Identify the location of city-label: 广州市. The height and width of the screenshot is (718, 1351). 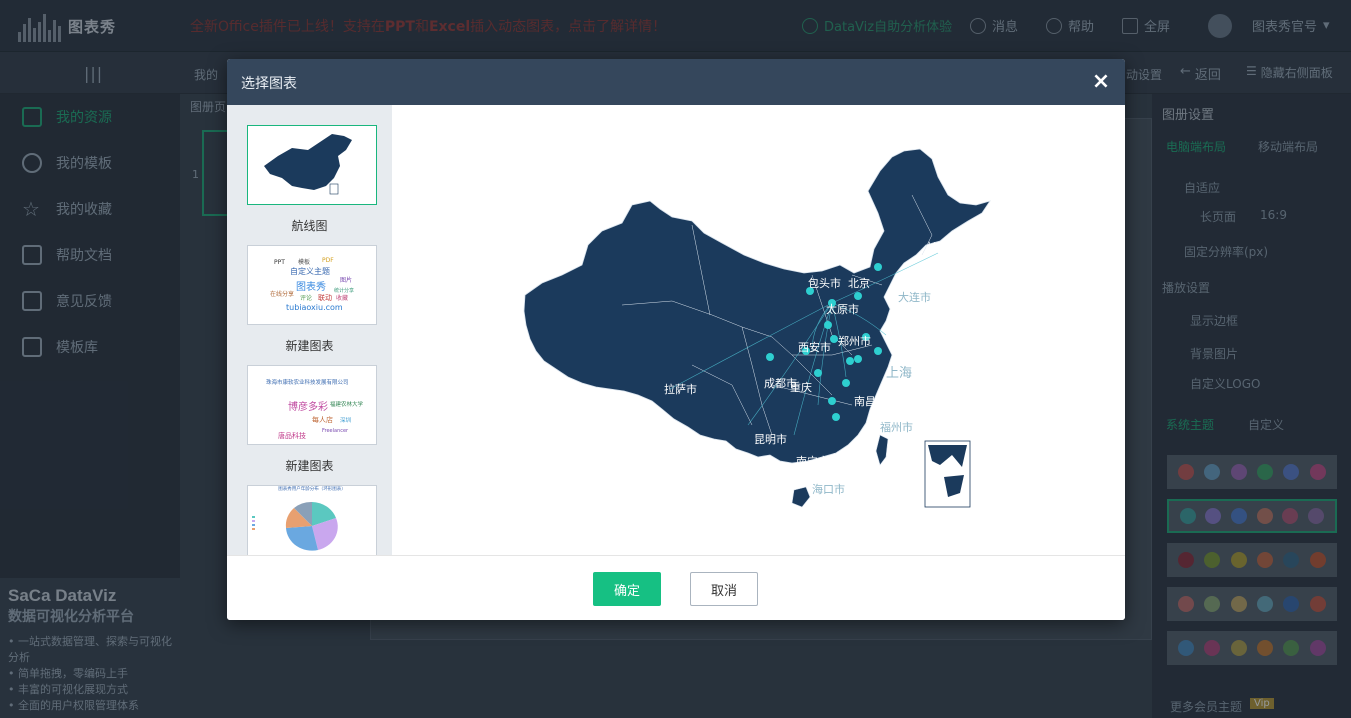
(848, 457).